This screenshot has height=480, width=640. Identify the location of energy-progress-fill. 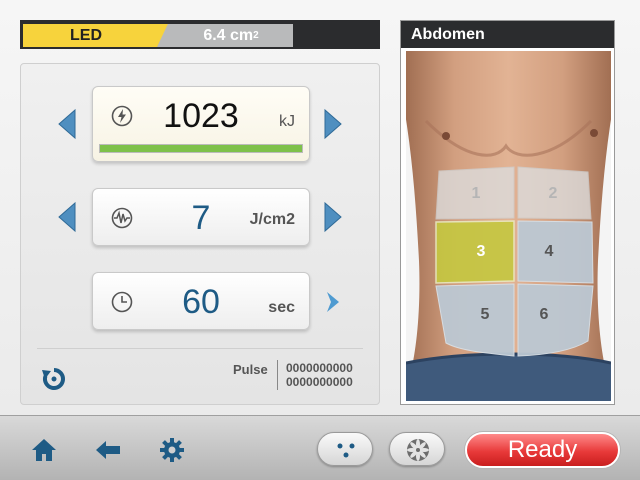
(201, 148).